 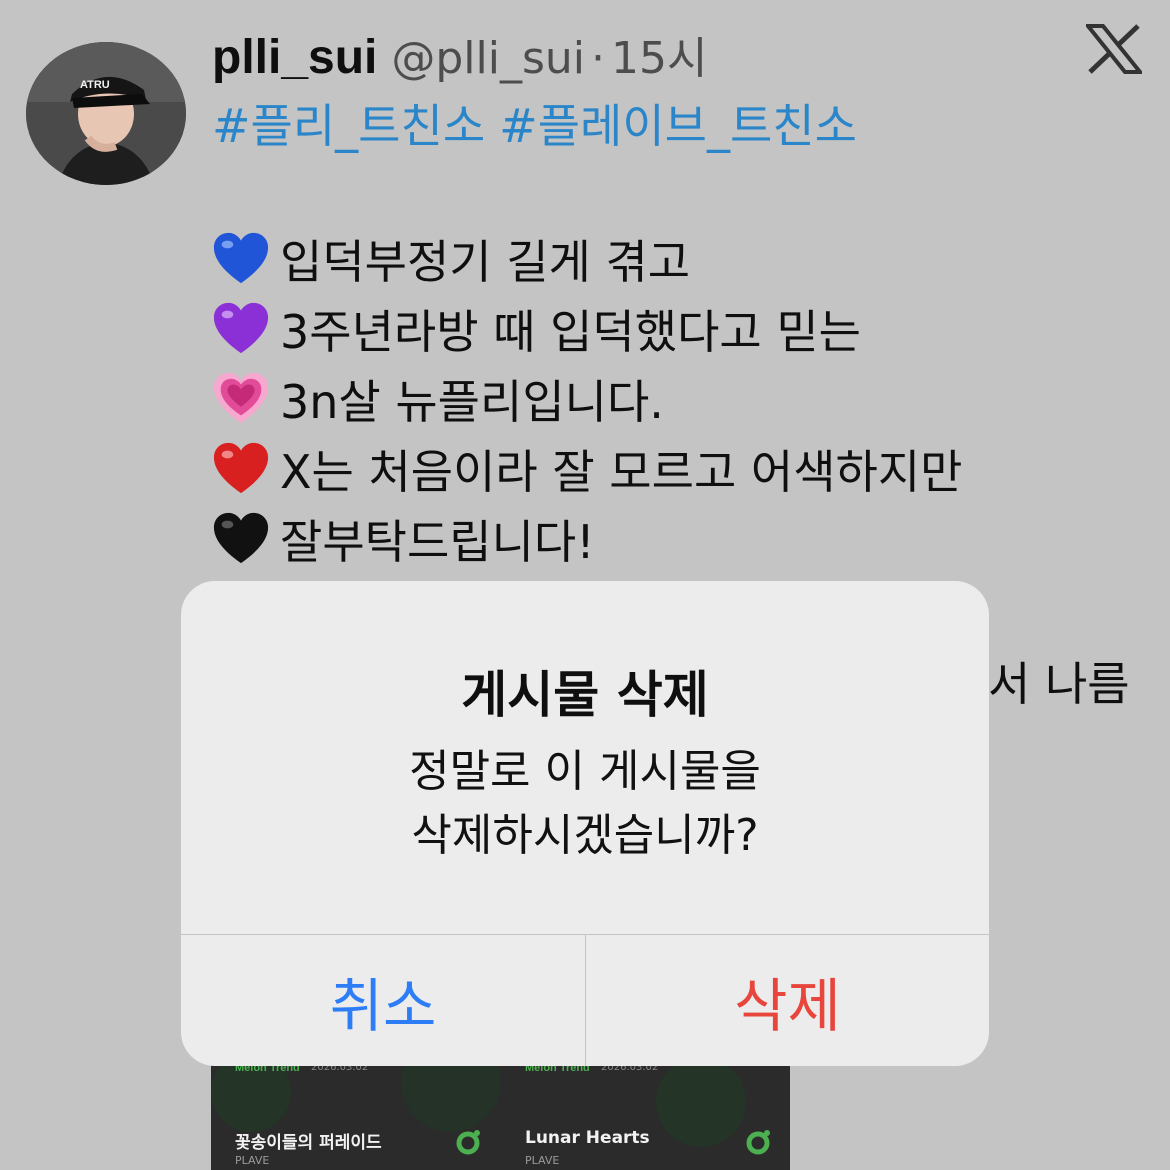 What do you see at coordinates (472, 402) in the screenshot?
I see `tweet-line-text: 3n살 뉴플리입니다.` at bounding box center [472, 402].